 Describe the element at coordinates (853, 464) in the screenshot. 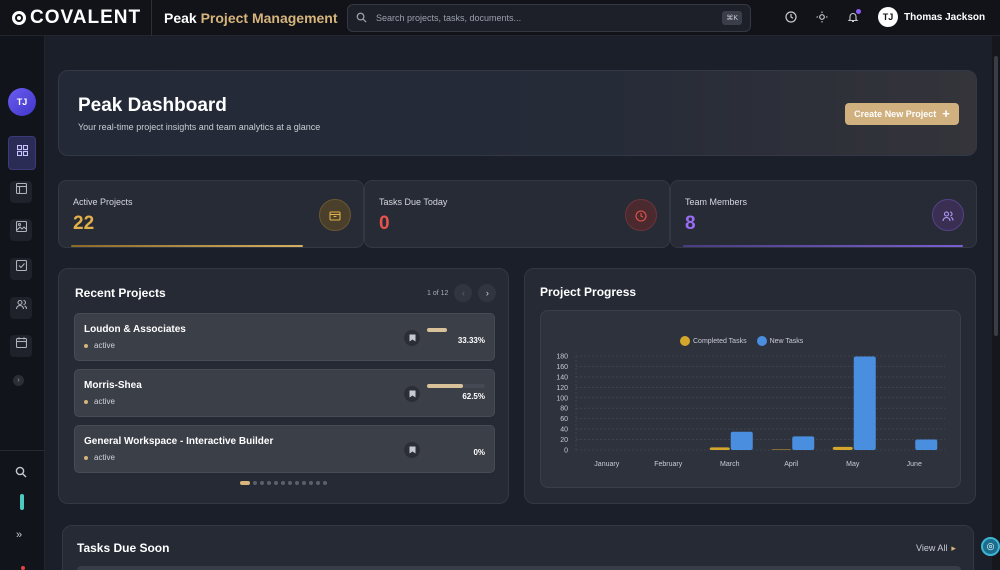

I see `x-tick-label: May` at that location.